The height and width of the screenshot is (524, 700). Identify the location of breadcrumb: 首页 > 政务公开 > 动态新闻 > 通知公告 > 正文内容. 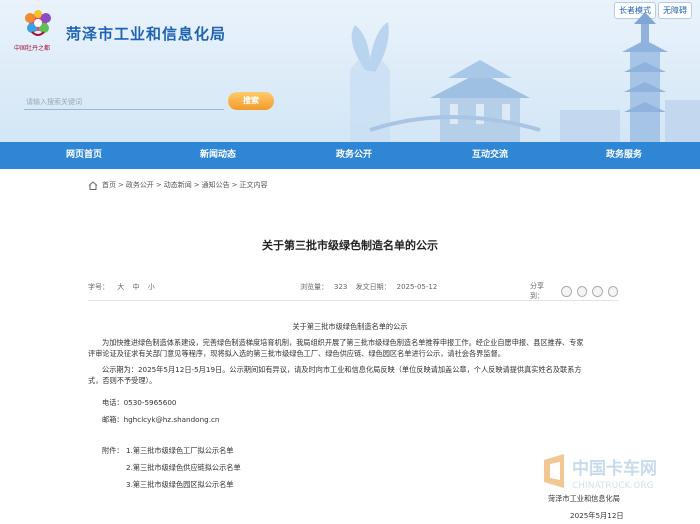
(178, 185).